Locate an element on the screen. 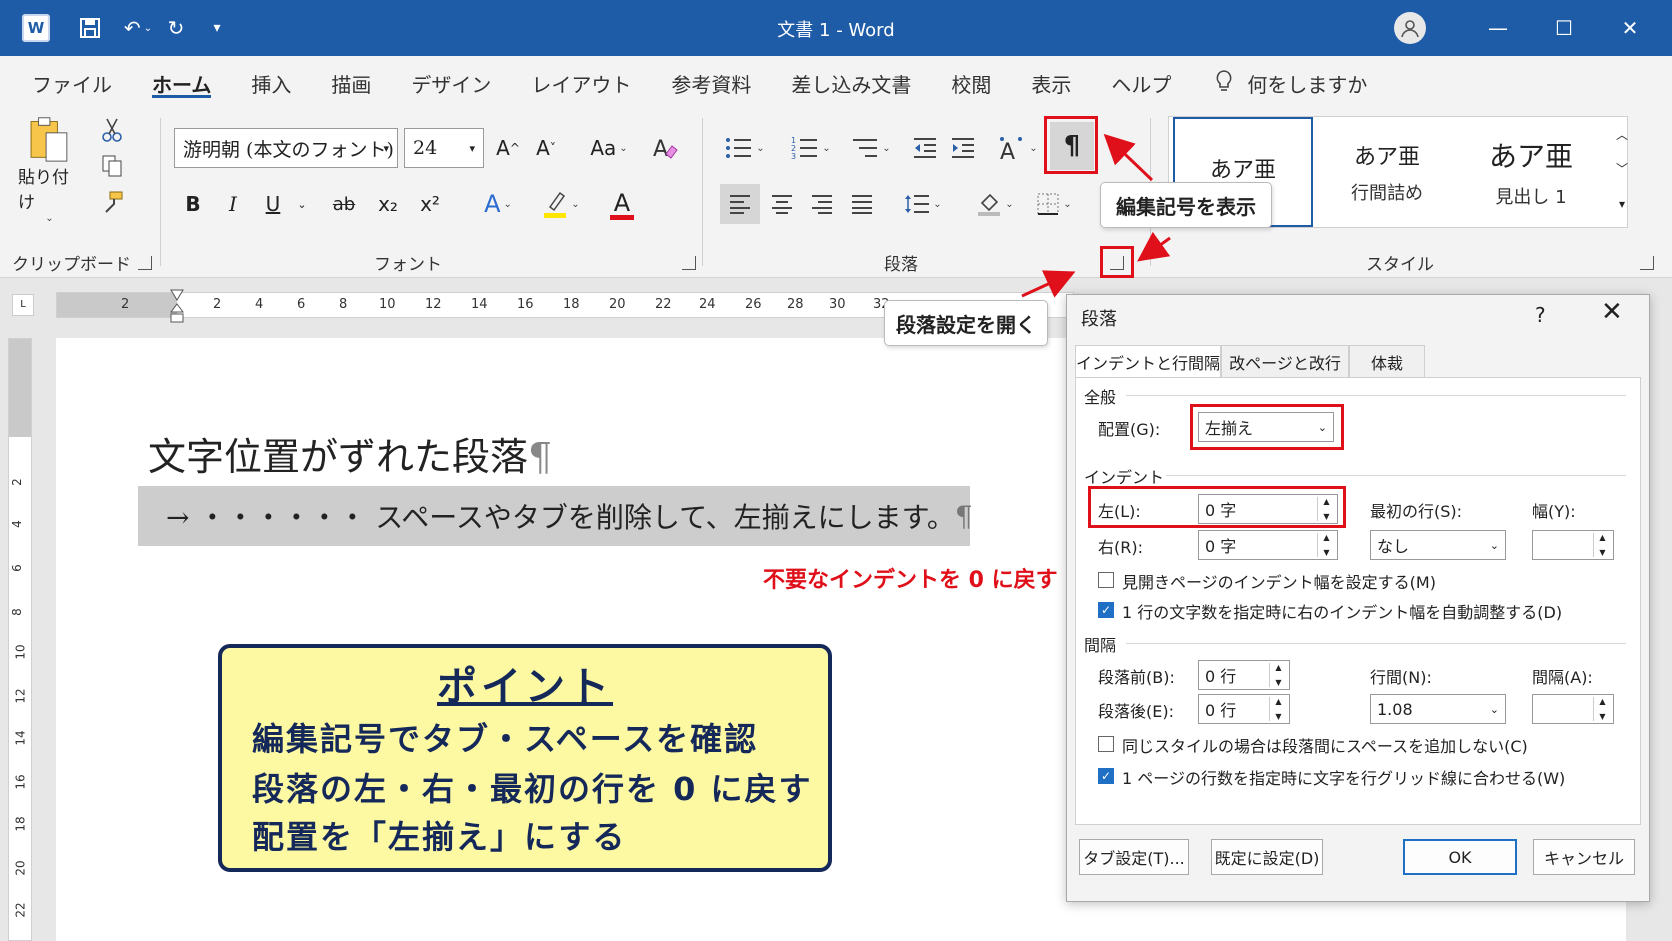  mirror-indents-checkbox is located at coordinates (1106, 580).